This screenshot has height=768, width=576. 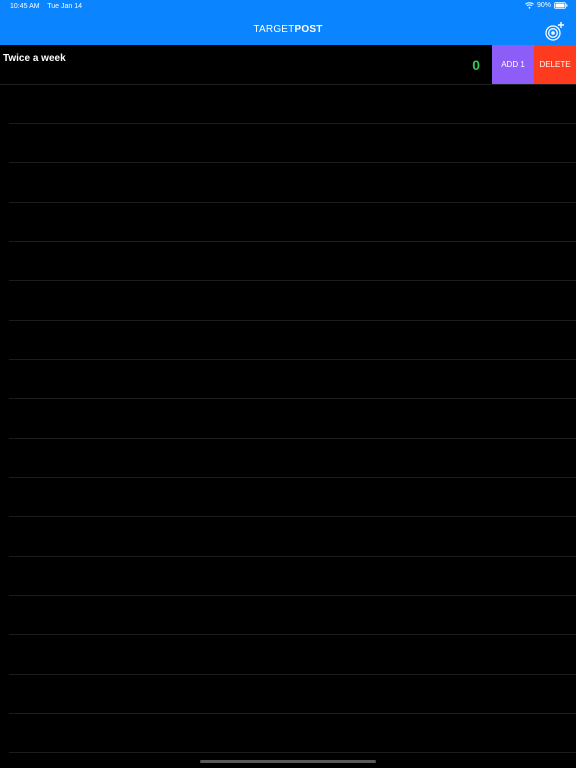 What do you see at coordinates (288, 22) in the screenshot?
I see `top-bar: 10:45 AM Tue Jan 14 90% TARGETPOST` at bounding box center [288, 22].